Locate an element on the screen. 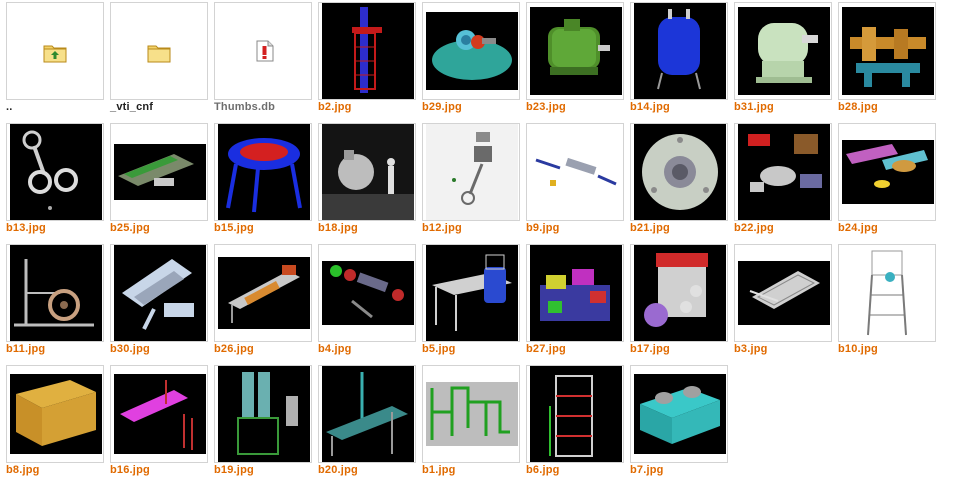 The width and height of the screenshot is (961, 500). tile-b28: b28.jpg is located at coordinates (886, 59).